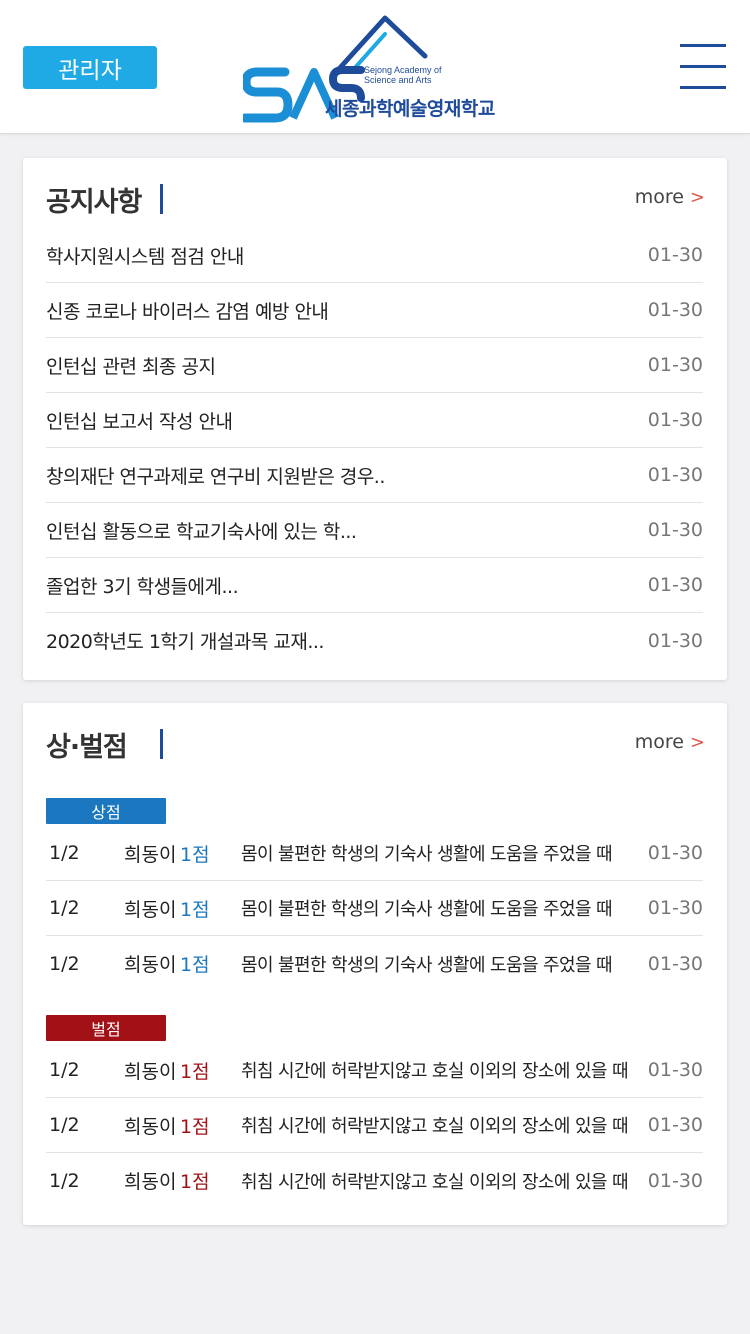  What do you see at coordinates (374, 530) in the screenshot?
I see `notice-item: 인턴십 활동으로 학교기숙사에 있는 학... 01-30` at bounding box center [374, 530].